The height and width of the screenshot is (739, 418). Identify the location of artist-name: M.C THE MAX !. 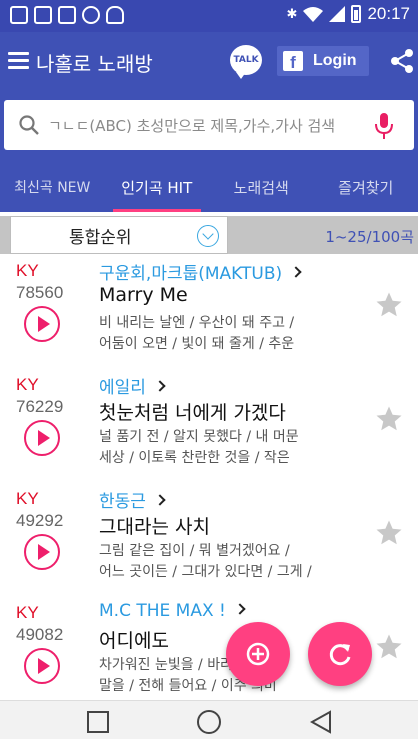
(162, 611).